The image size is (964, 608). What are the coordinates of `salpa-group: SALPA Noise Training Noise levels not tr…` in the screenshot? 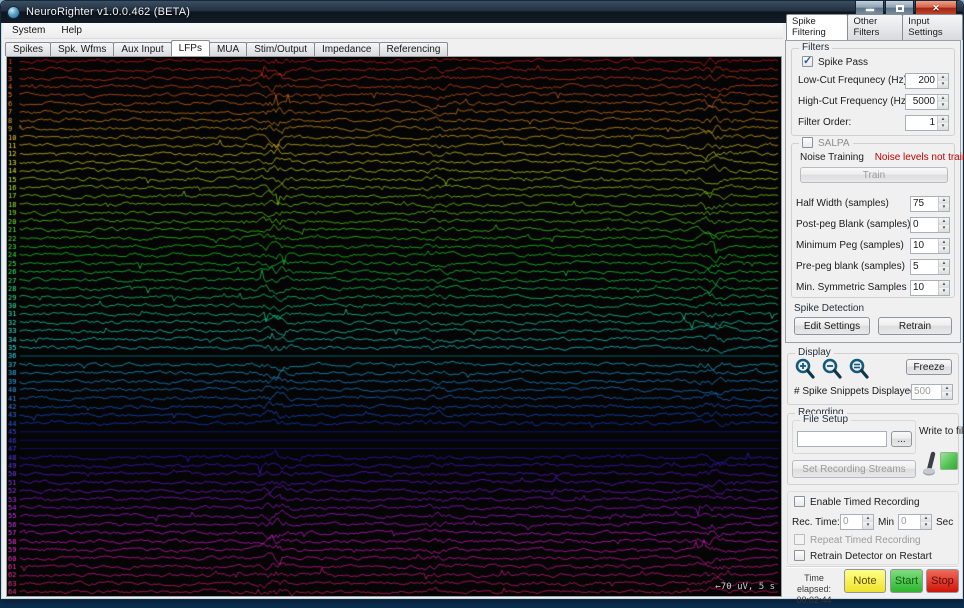 It's located at (877, 217).